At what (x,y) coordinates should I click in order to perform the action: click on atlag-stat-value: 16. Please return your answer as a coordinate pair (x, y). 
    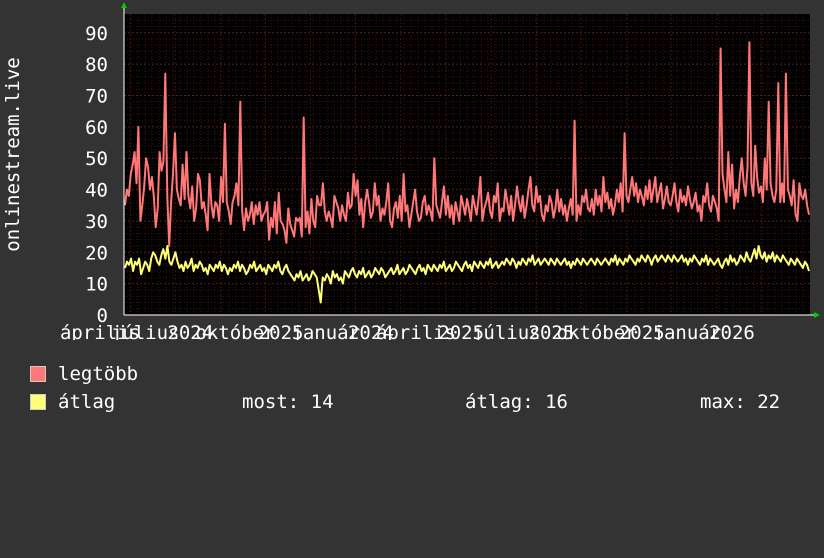
    Looking at the image, I should click on (556, 402).